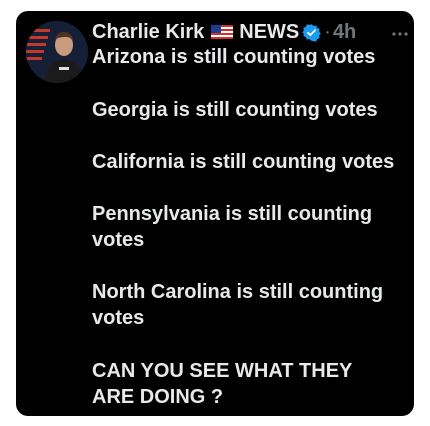  What do you see at coordinates (243, 162) in the screenshot?
I see `tweet-line-california: California is still counting votes` at bounding box center [243, 162].